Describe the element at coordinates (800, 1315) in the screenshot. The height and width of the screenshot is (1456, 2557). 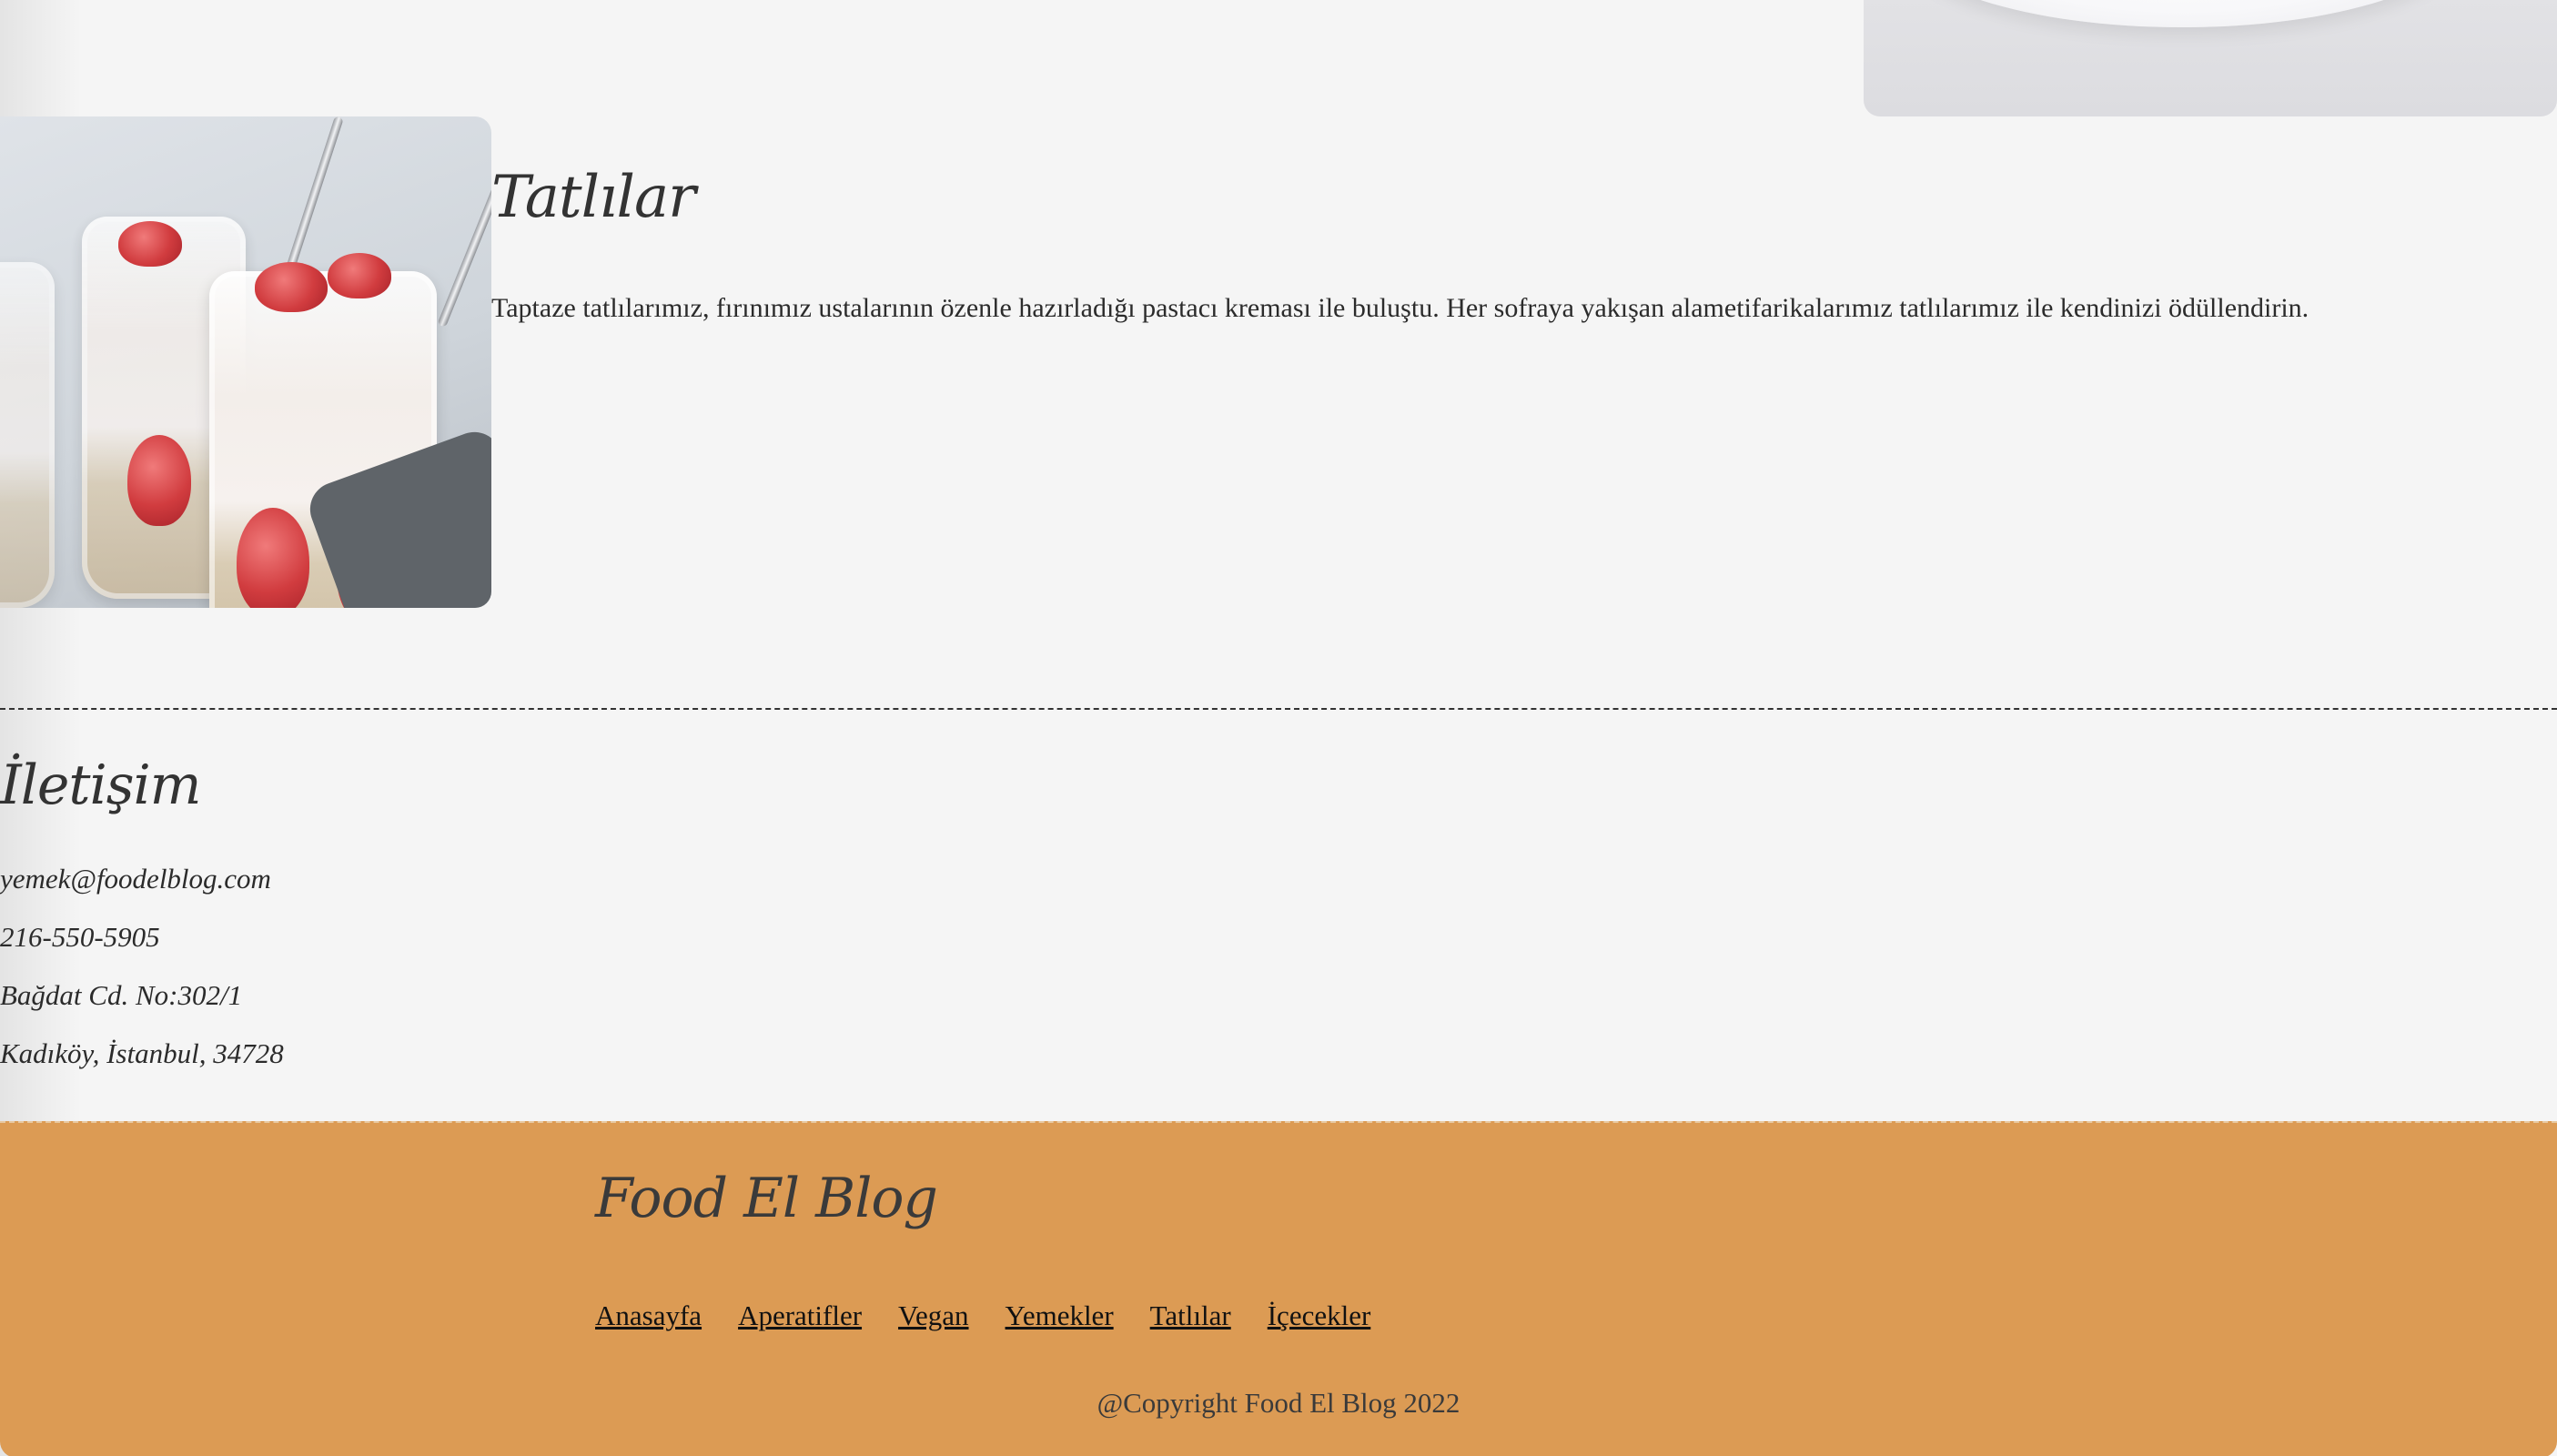
I see `footer-link-aperatifler: Aperatifler` at that location.